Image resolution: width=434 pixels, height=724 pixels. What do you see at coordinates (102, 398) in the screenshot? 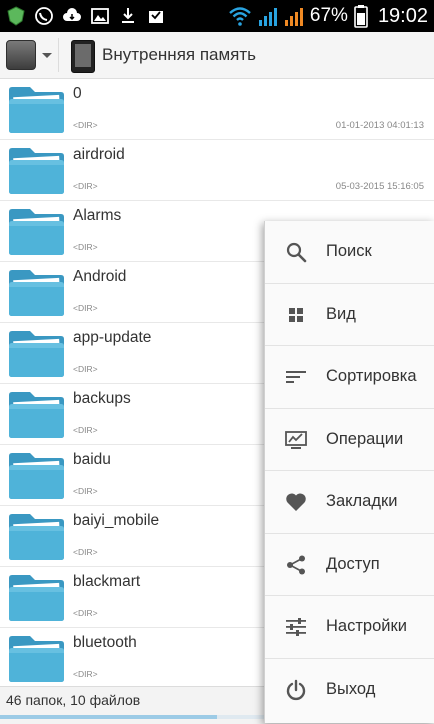
I see `file-name: backups` at bounding box center [102, 398].